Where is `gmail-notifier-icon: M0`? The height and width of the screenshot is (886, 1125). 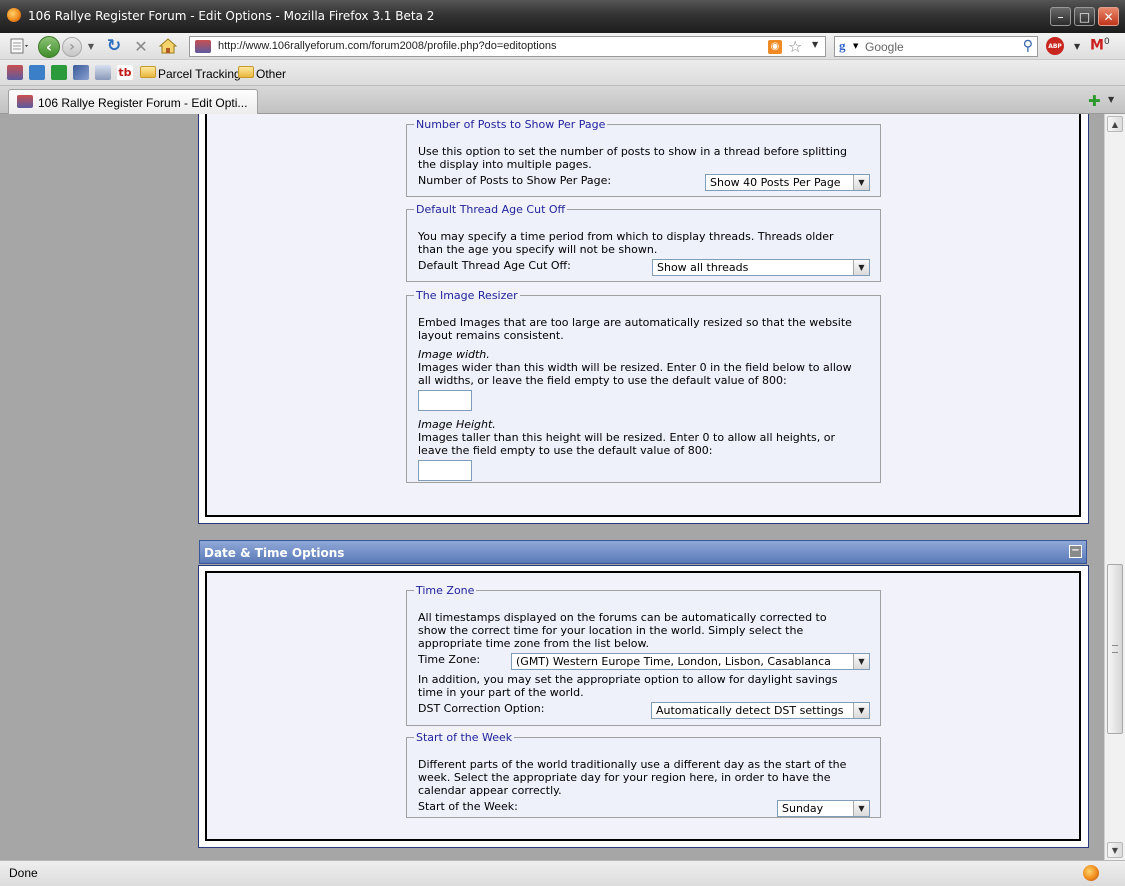
gmail-notifier-icon: M0 is located at coordinates (1100, 45).